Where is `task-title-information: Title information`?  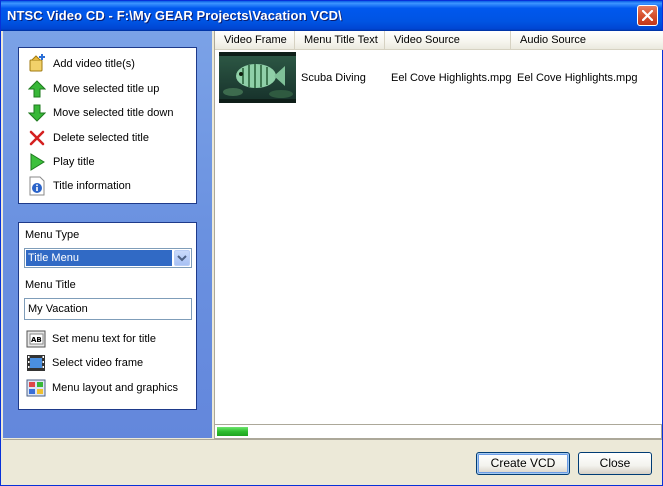 task-title-information: Title information is located at coordinates (111, 186).